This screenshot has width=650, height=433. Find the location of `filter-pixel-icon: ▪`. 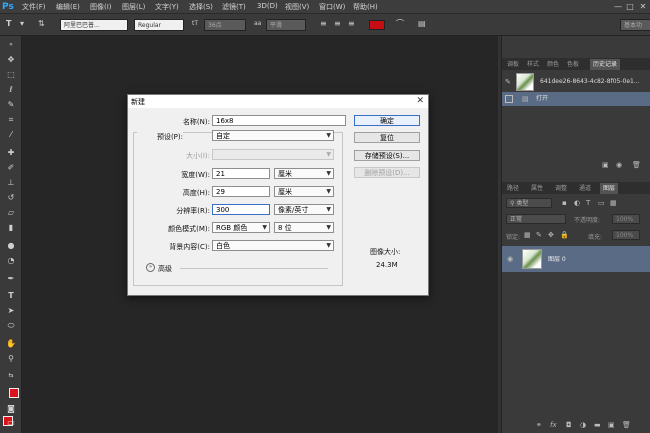

filter-pixel-icon: ▪ is located at coordinates (564, 203).